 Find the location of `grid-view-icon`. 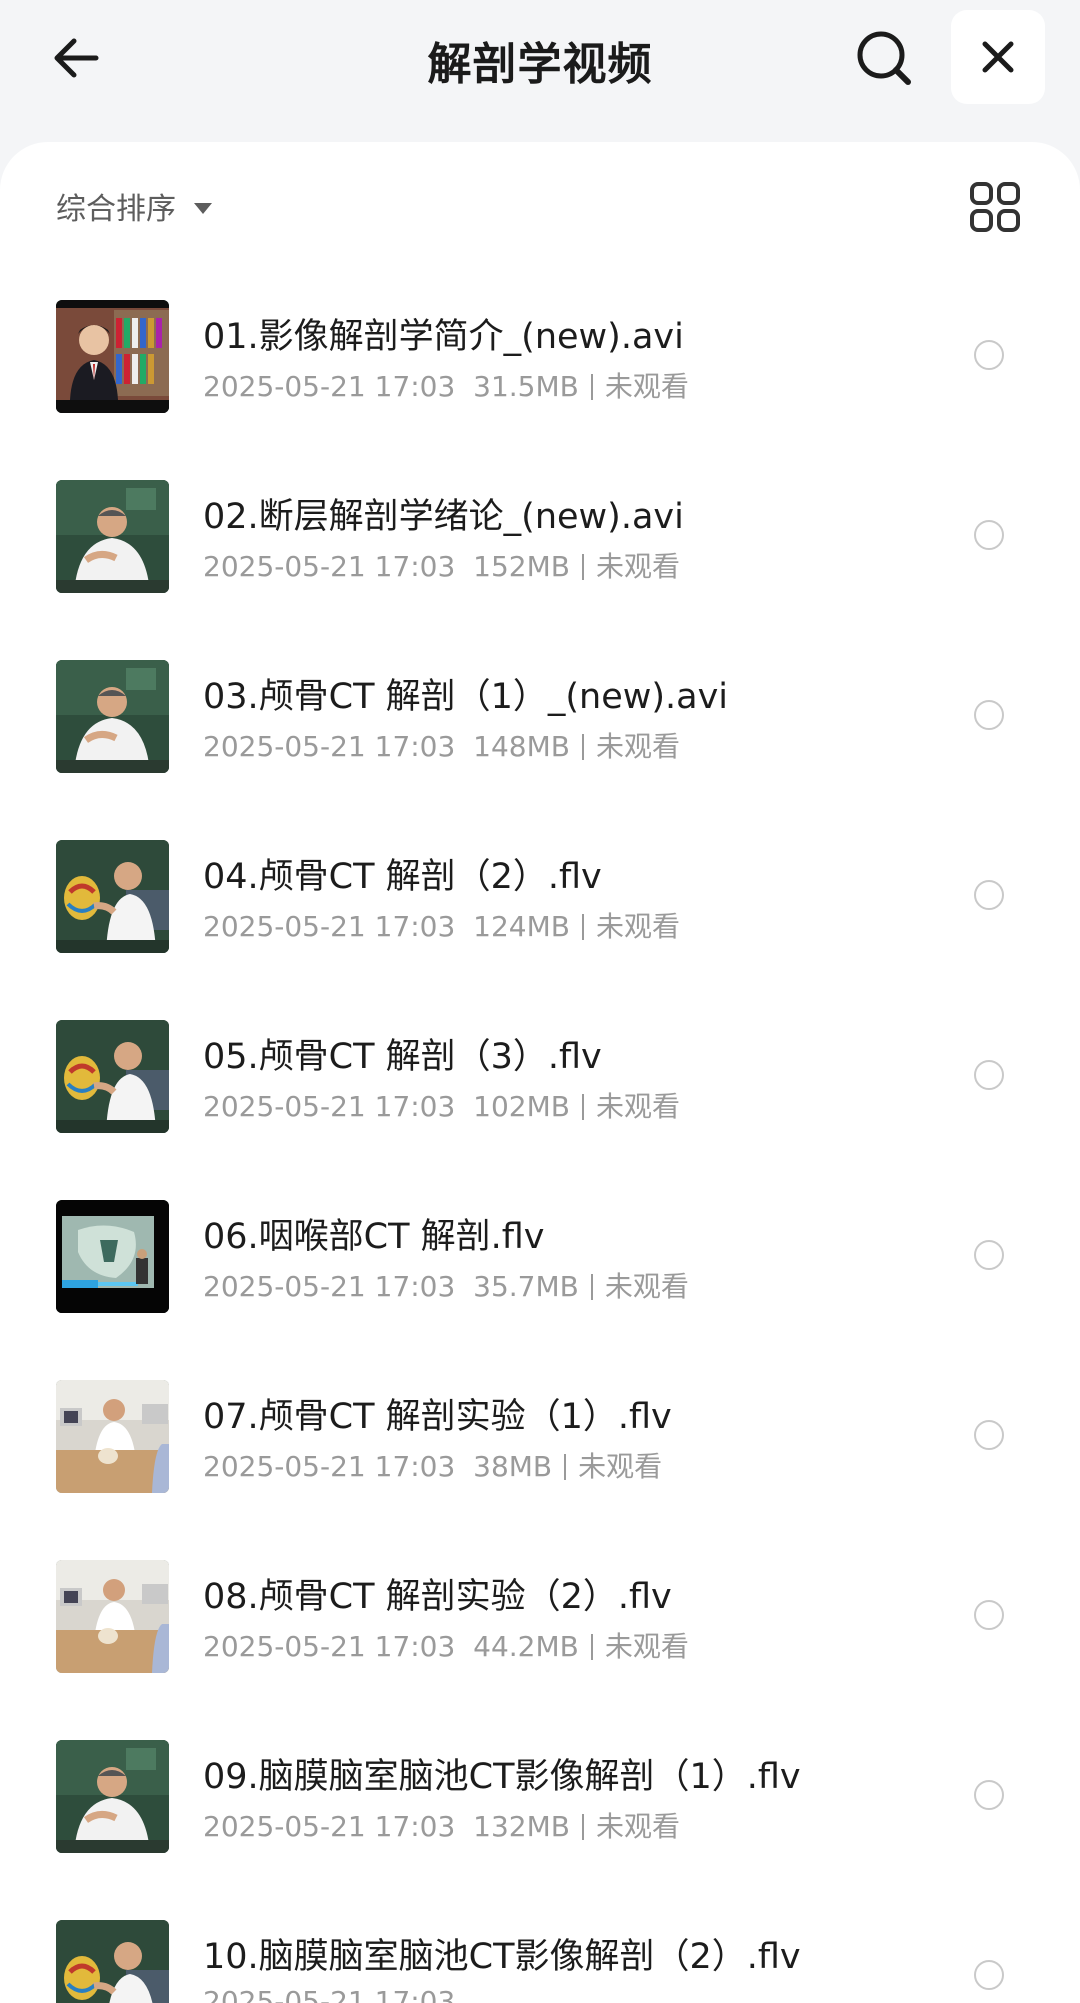

grid-view-icon is located at coordinates (995, 207).